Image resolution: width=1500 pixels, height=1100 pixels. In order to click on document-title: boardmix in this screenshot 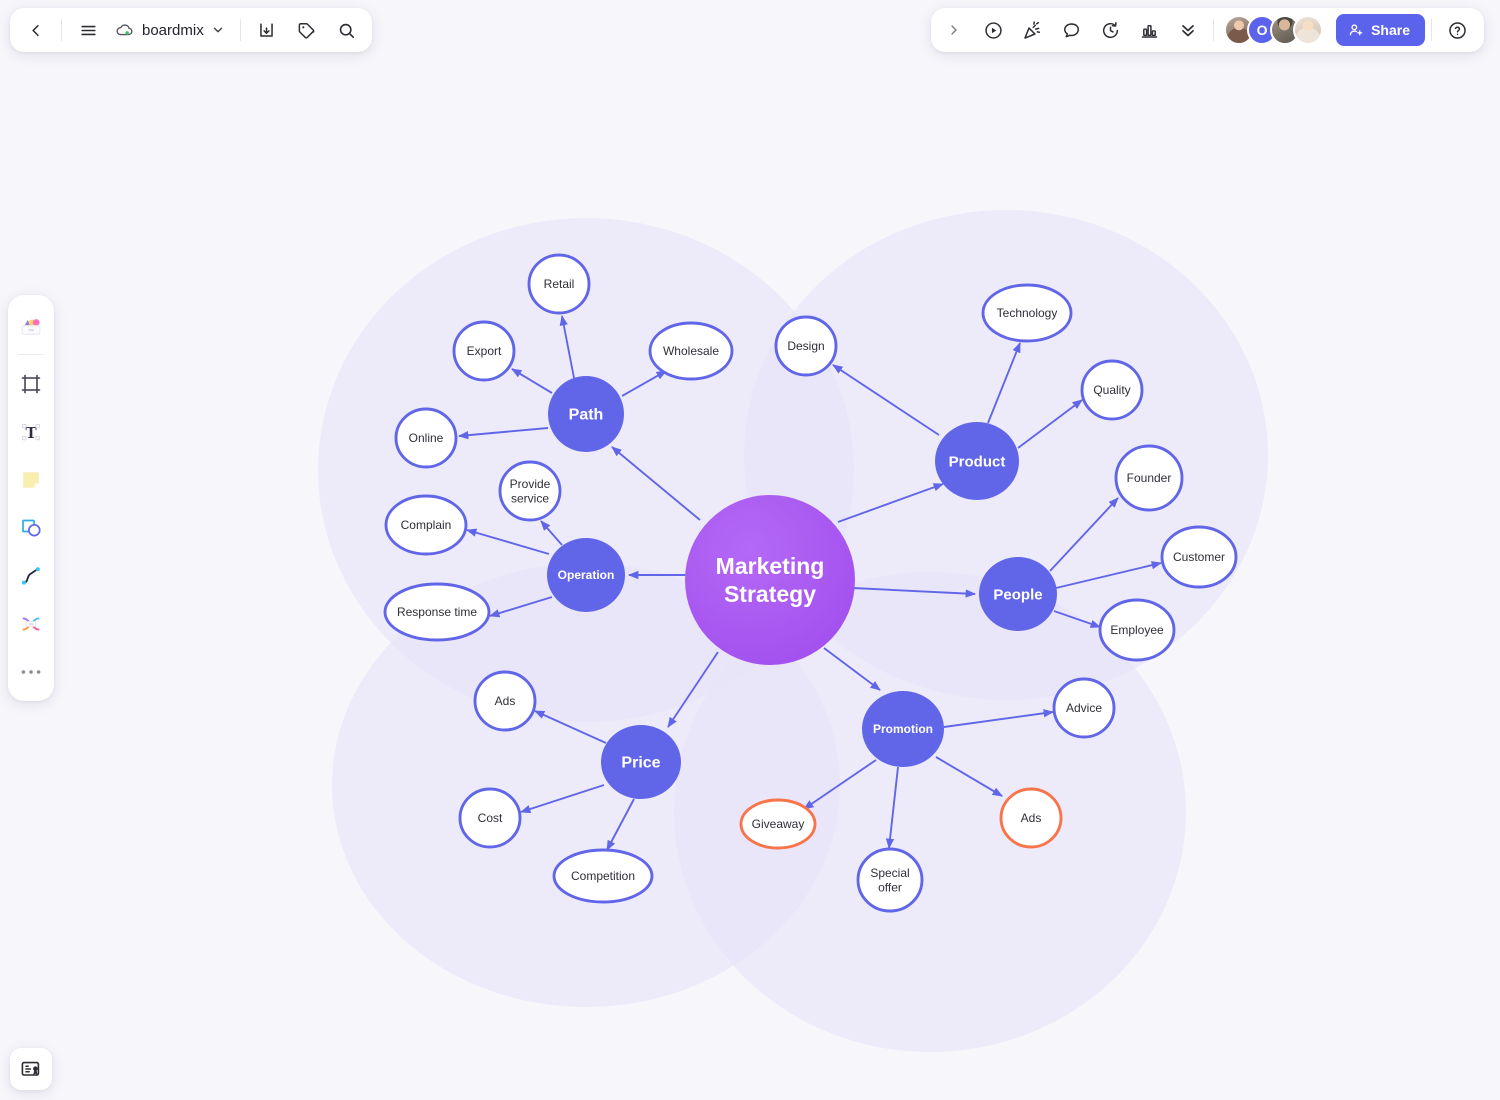, I will do `click(173, 30)`.